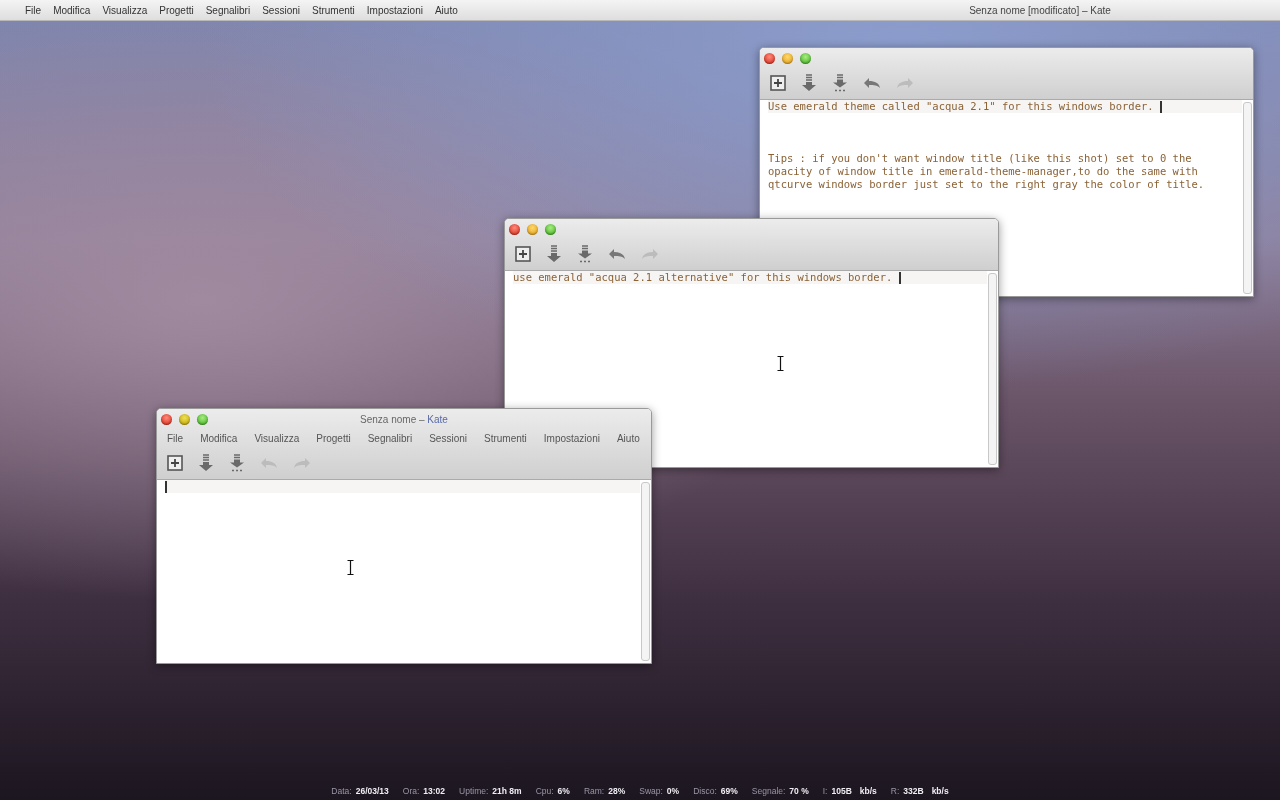  Describe the element at coordinates (617, 791) in the screenshot. I see `status-value: 28%` at that location.